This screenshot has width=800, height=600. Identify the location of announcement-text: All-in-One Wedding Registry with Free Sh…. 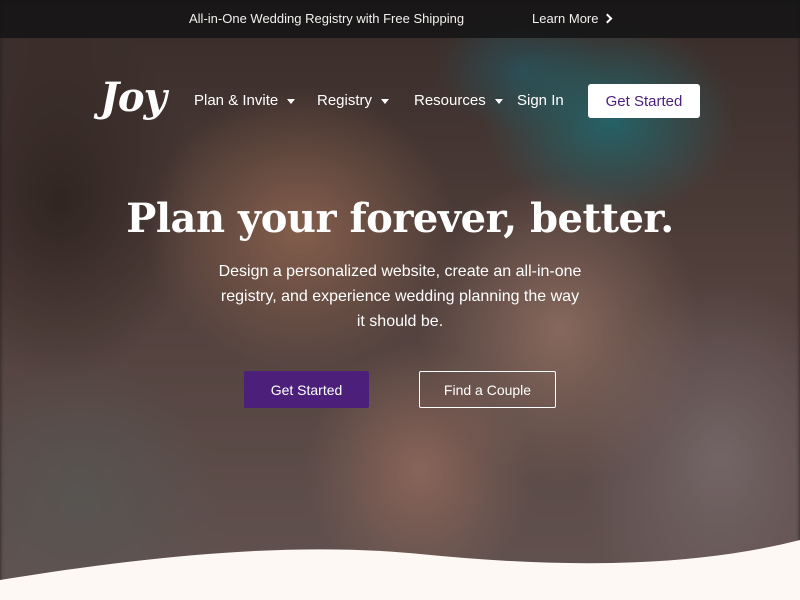
(327, 18).